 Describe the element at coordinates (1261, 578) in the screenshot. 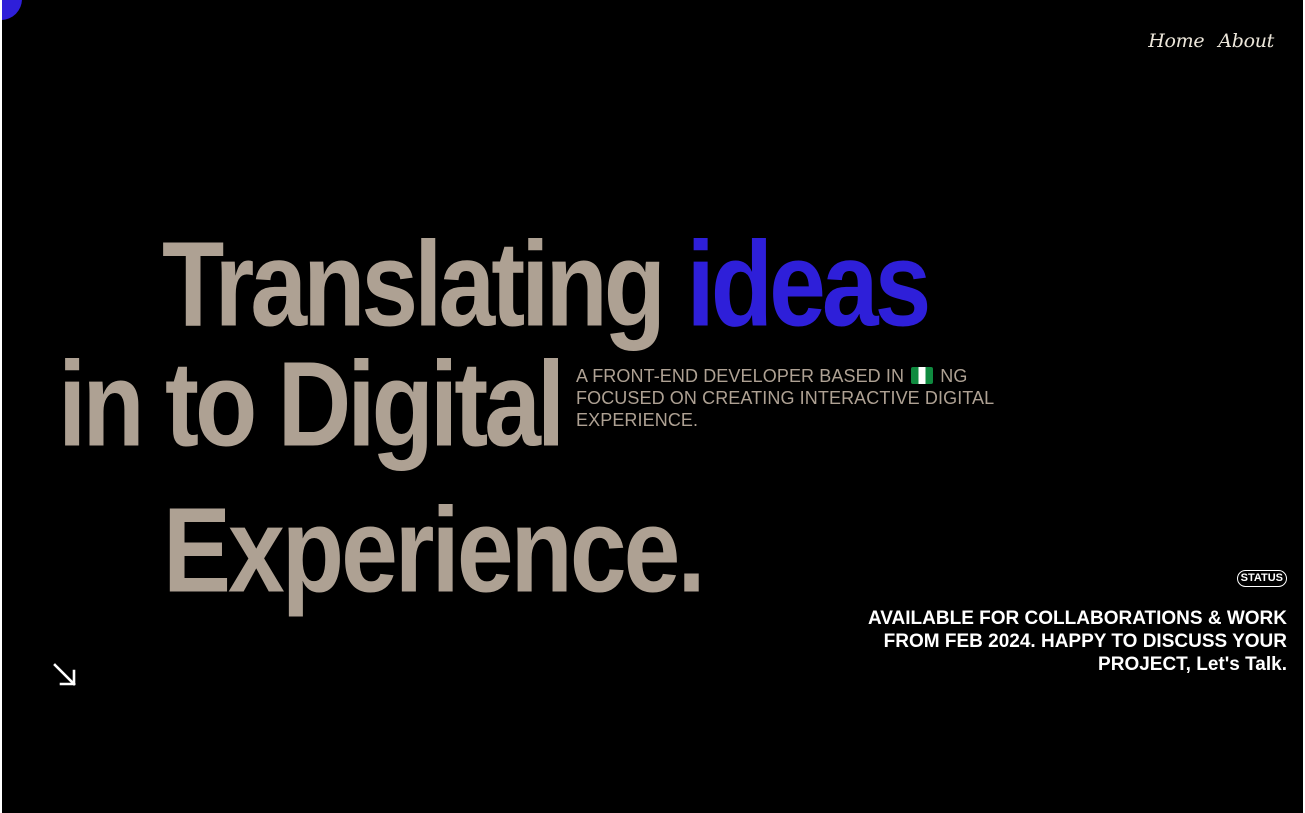

I see `status-badge: STATUS` at that location.